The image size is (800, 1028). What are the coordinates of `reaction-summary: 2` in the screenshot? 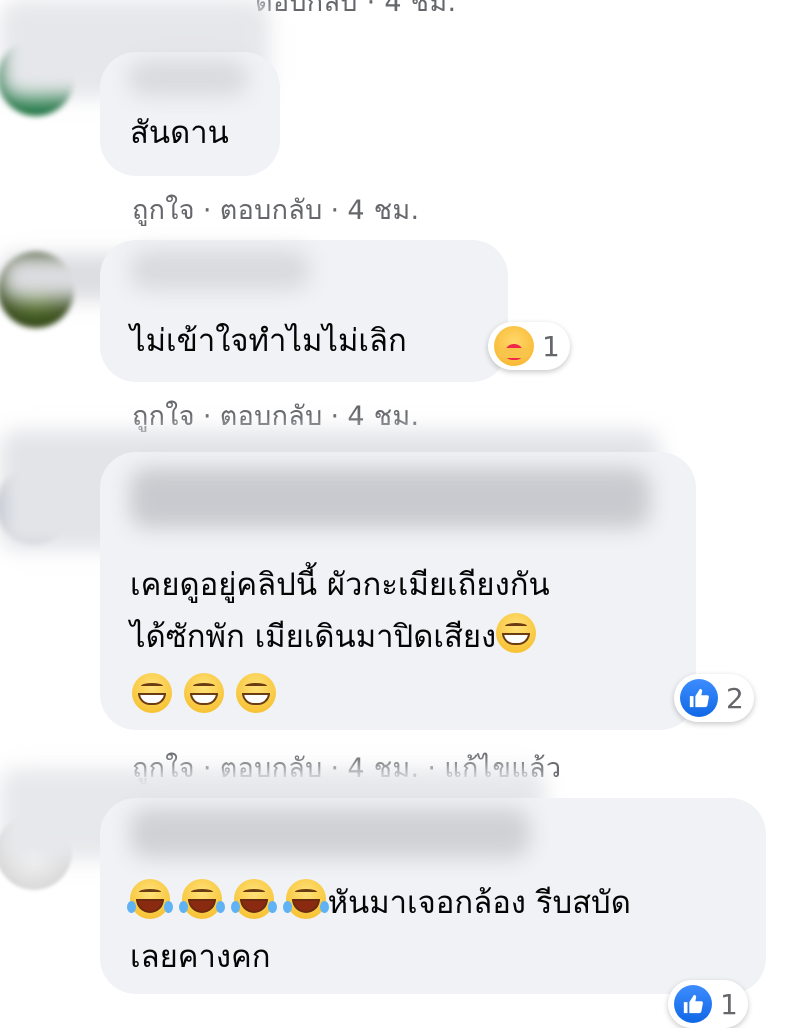 It's located at (714, 698).